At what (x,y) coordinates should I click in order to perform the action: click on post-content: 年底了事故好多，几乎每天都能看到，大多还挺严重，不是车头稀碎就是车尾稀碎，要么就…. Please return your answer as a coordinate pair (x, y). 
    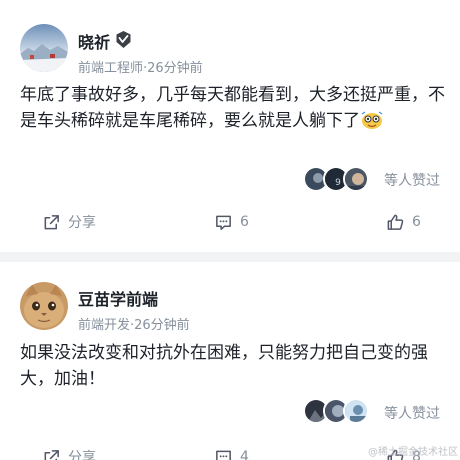
    Looking at the image, I should click on (235, 108).